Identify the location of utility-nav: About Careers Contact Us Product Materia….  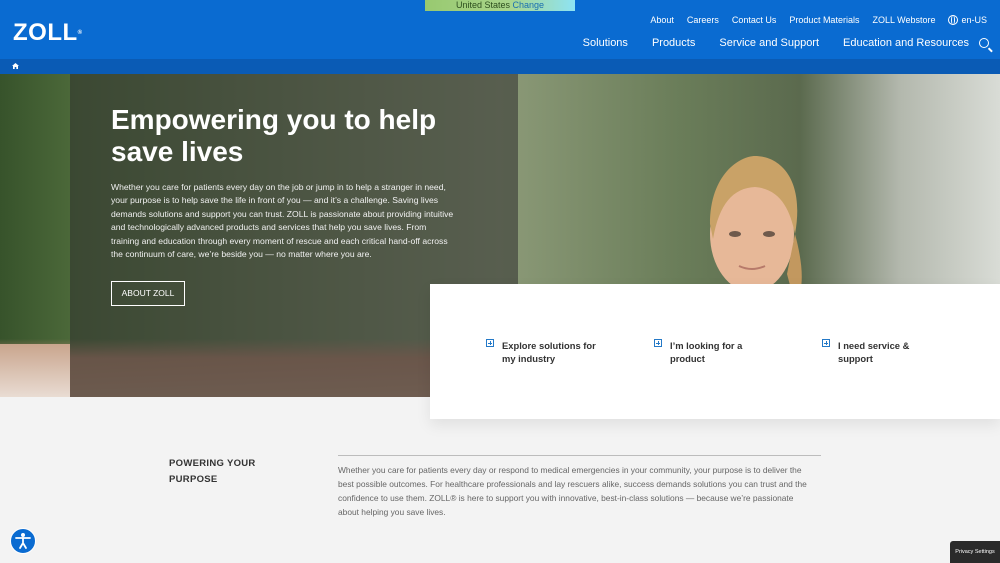
(818, 20).